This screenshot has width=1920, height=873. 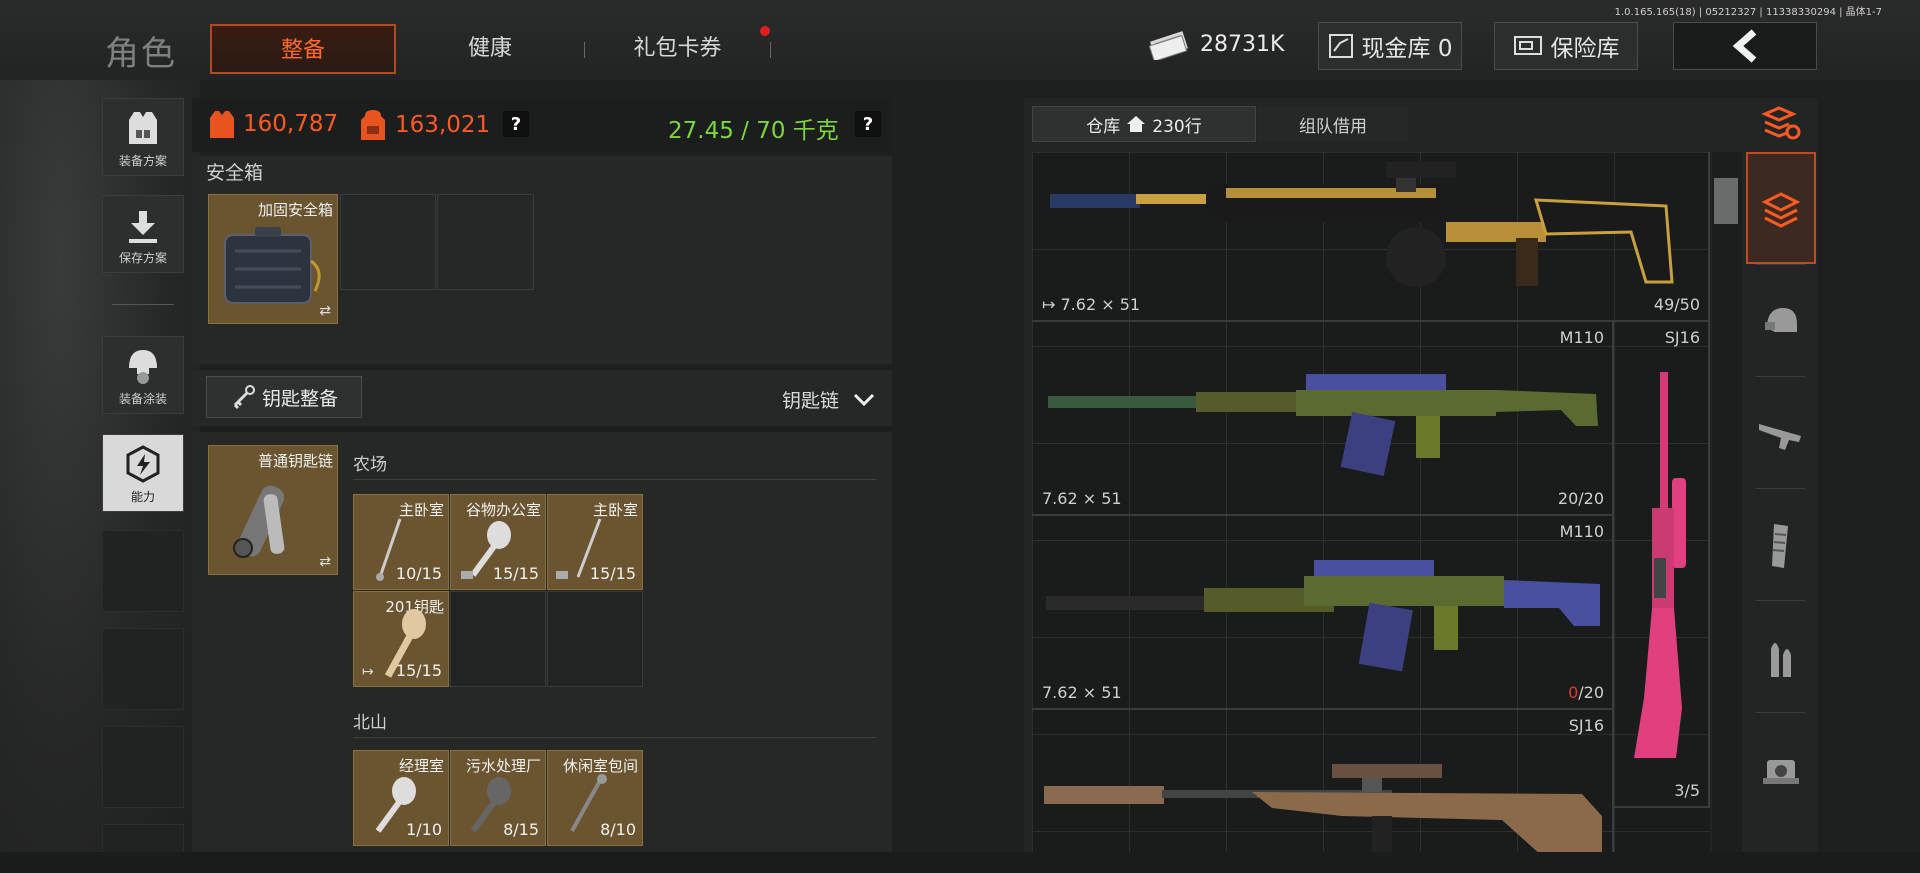 I want to click on sidebar-label: 保存方案, so click(x=142, y=258).